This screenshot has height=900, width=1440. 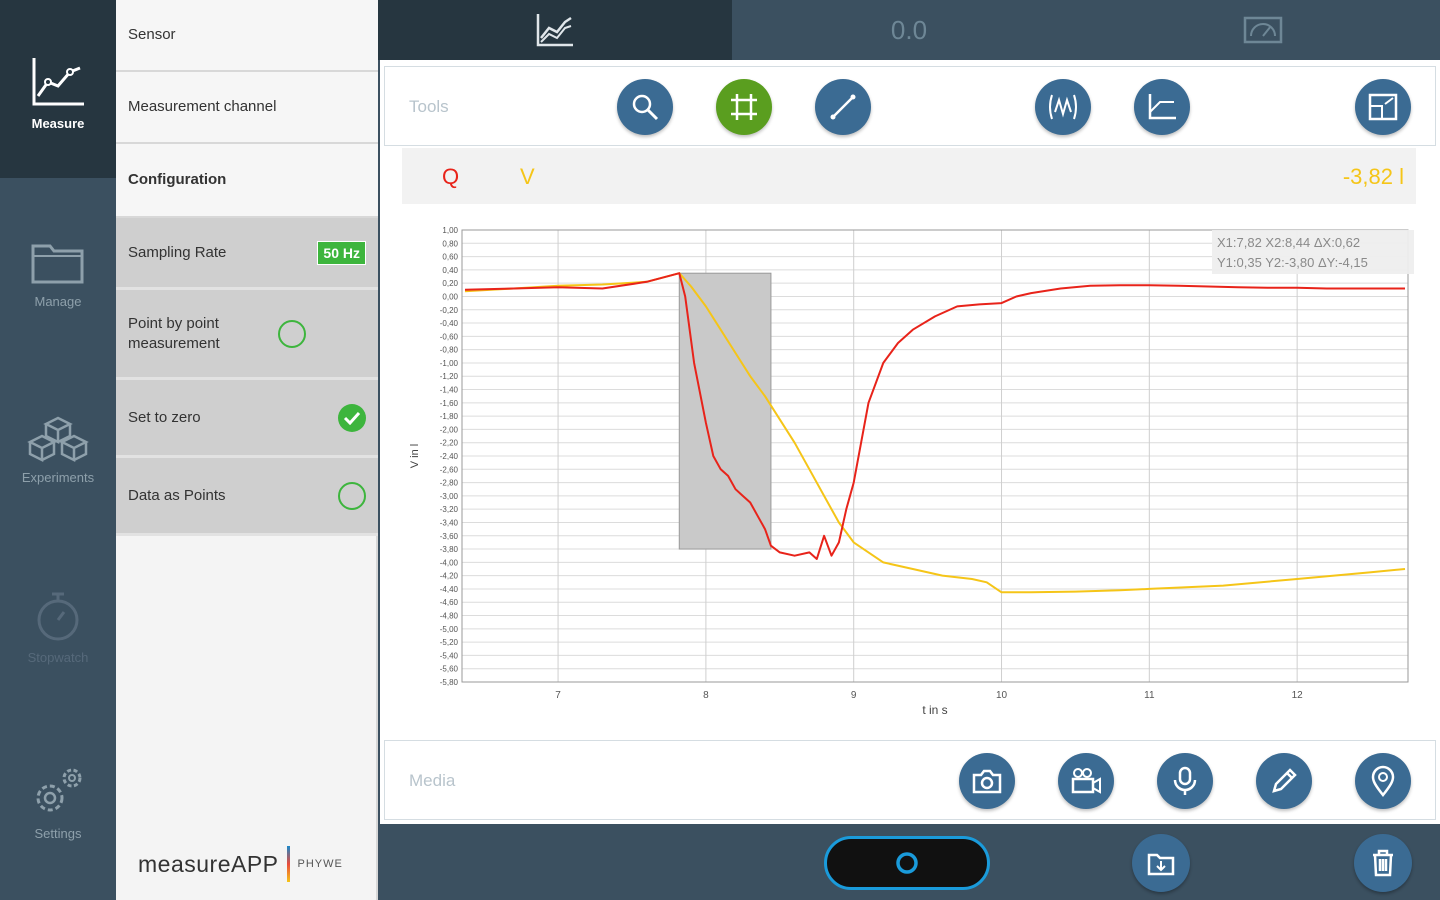 What do you see at coordinates (449, 310) in the screenshot?
I see `y-tick-label: -0,20` at bounding box center [449, 310].